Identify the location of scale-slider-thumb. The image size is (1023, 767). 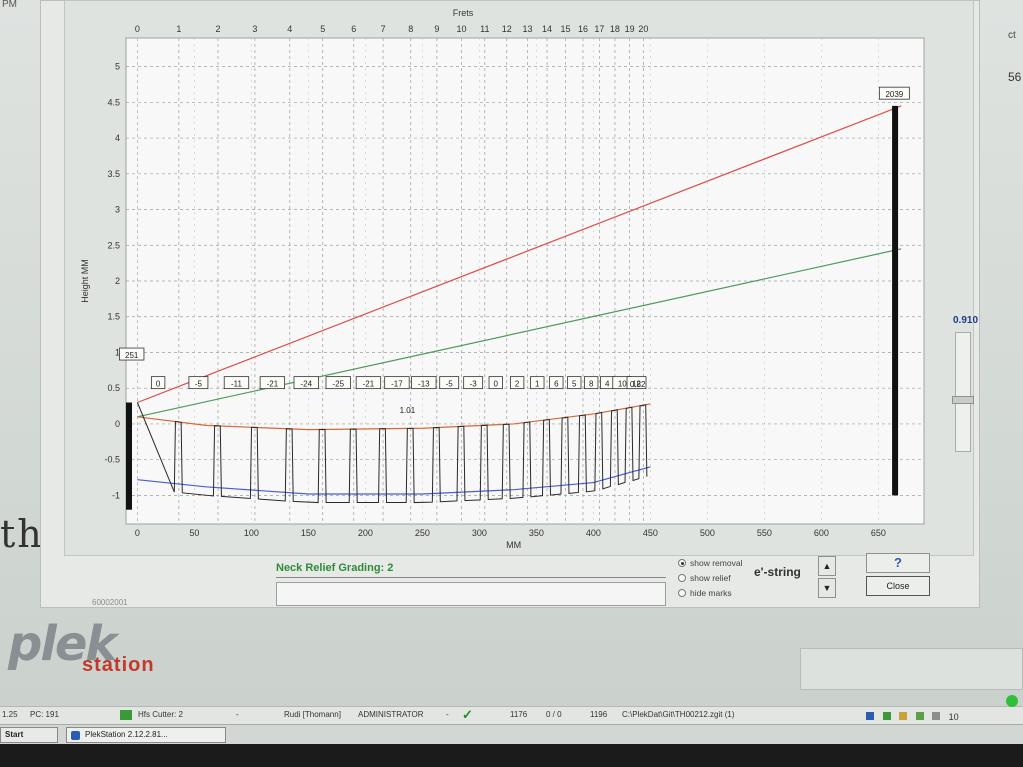
(963, 400).